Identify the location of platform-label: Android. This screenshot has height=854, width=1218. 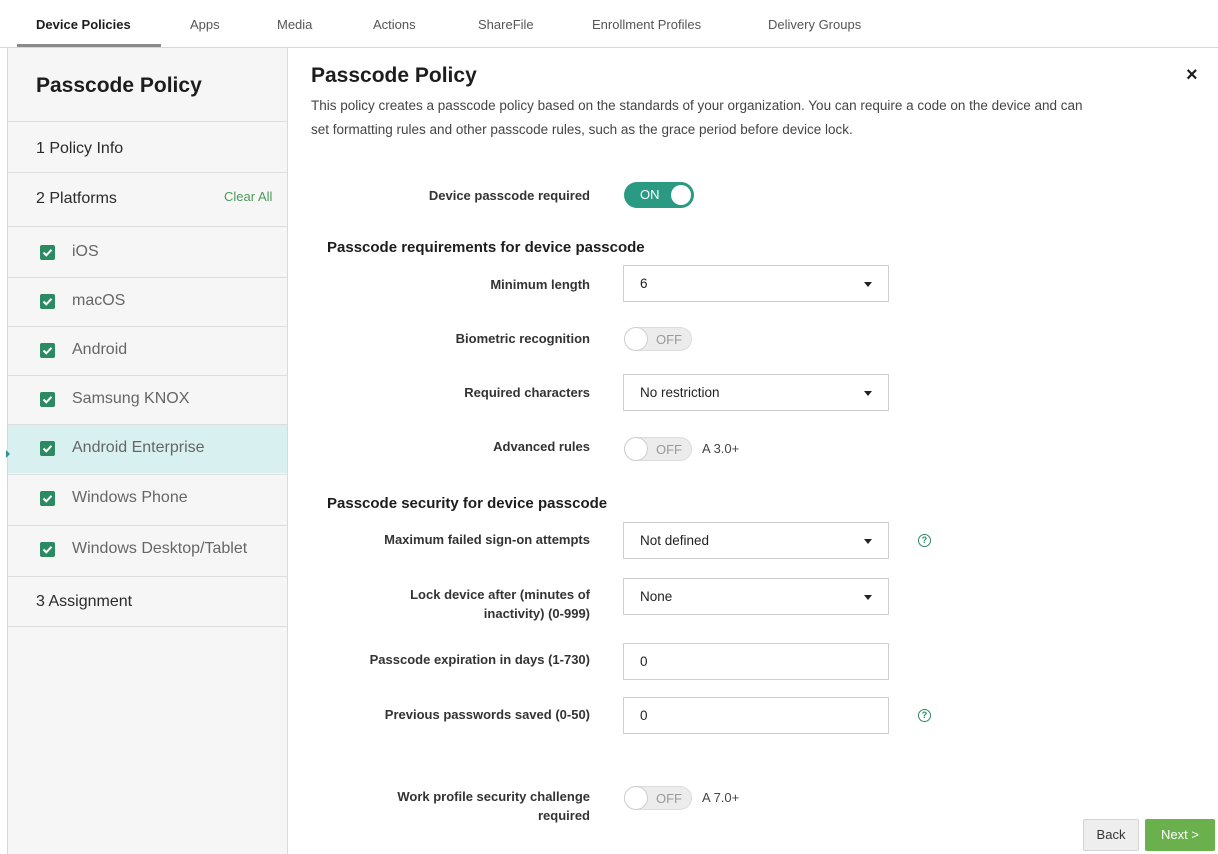
(100, 349).